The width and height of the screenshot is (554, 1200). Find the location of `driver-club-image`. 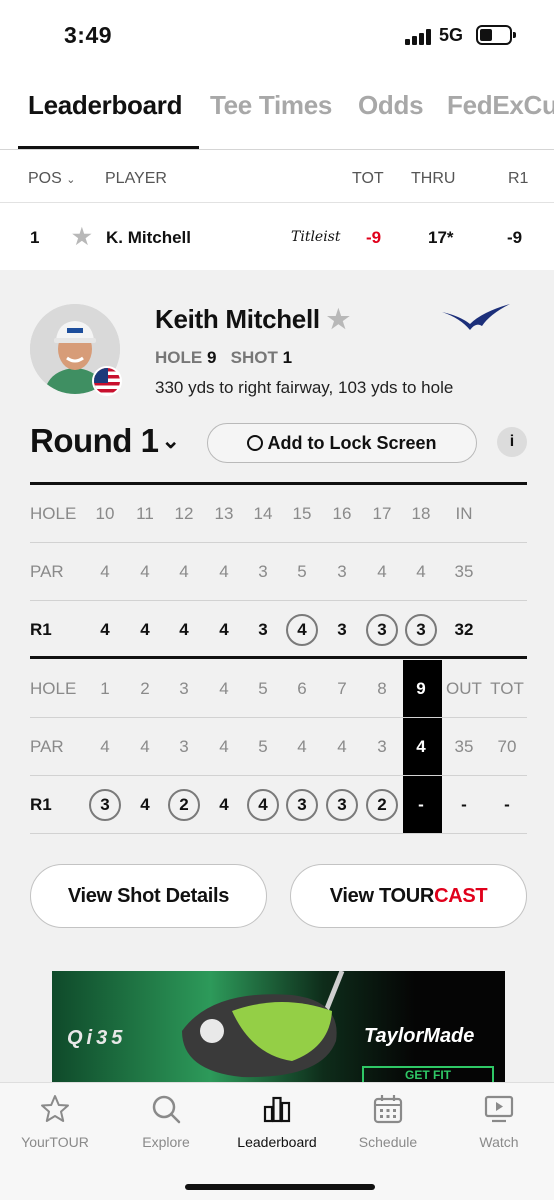

driver-club-image is located at coordinates (263, 1024).